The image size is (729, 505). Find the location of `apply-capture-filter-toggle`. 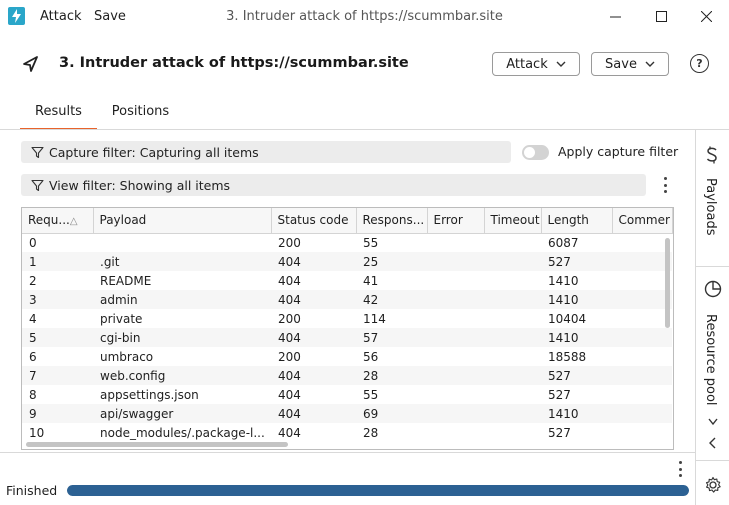

apply-capture-filter-toggle is located at coordinates (535, 152).